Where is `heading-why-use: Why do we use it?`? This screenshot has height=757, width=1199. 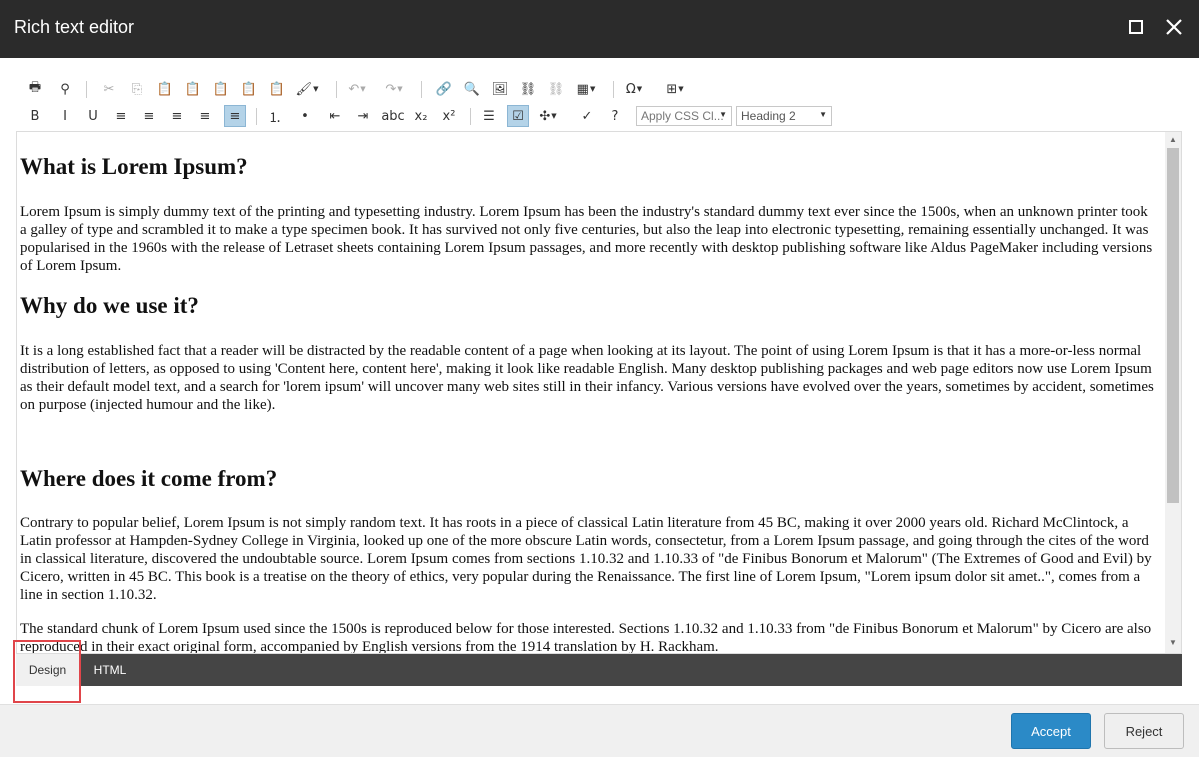
heading-why-use: Why do we use it? is located at coordinates (109, 305).